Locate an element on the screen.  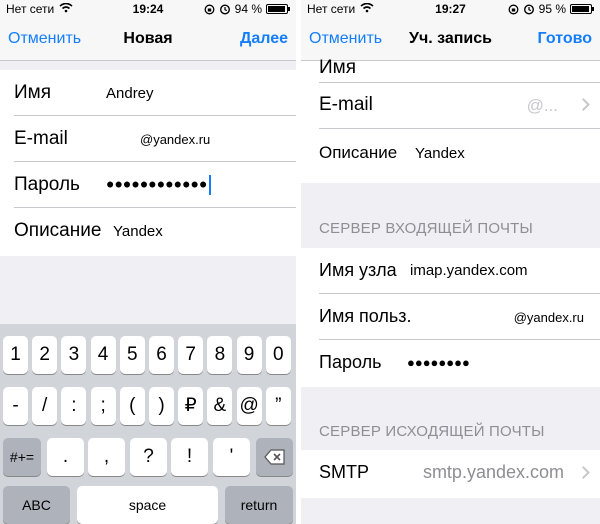
key-digit: 3 is located at coordinates (74, 355).